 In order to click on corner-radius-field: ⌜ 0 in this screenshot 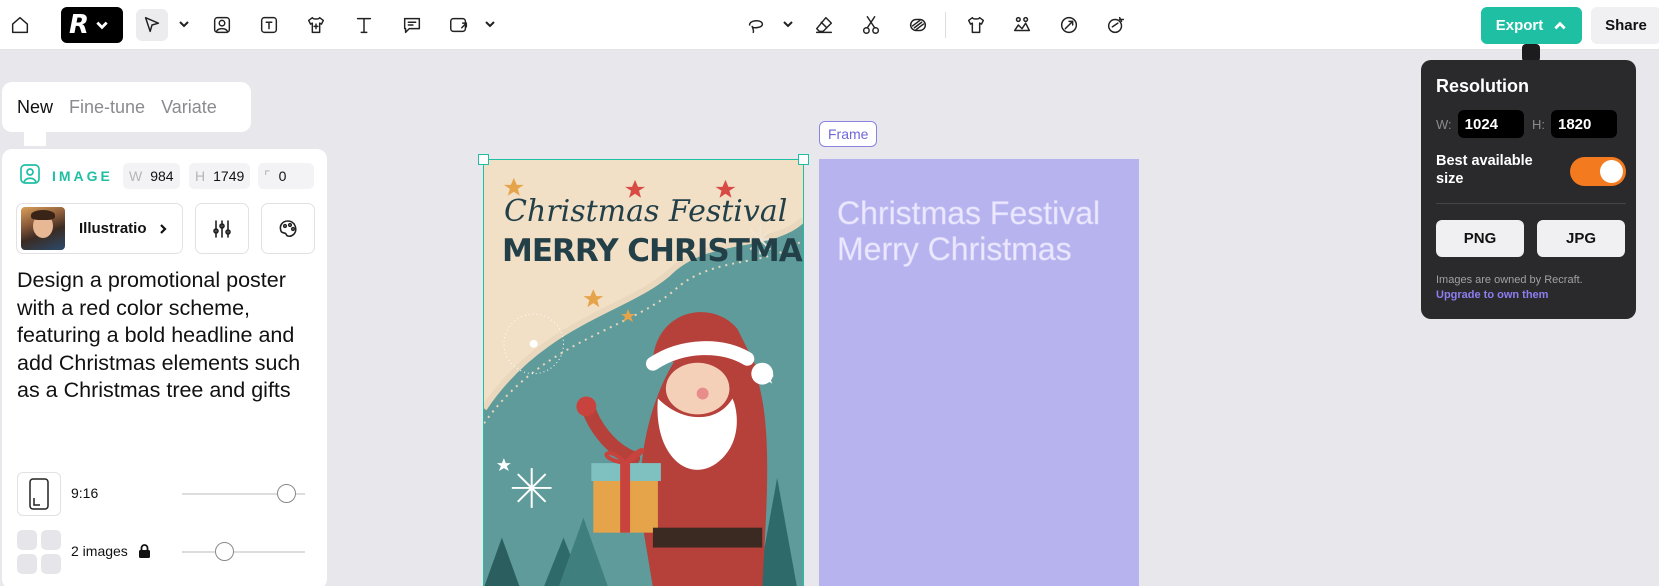, I will do `click(286, 176)`.